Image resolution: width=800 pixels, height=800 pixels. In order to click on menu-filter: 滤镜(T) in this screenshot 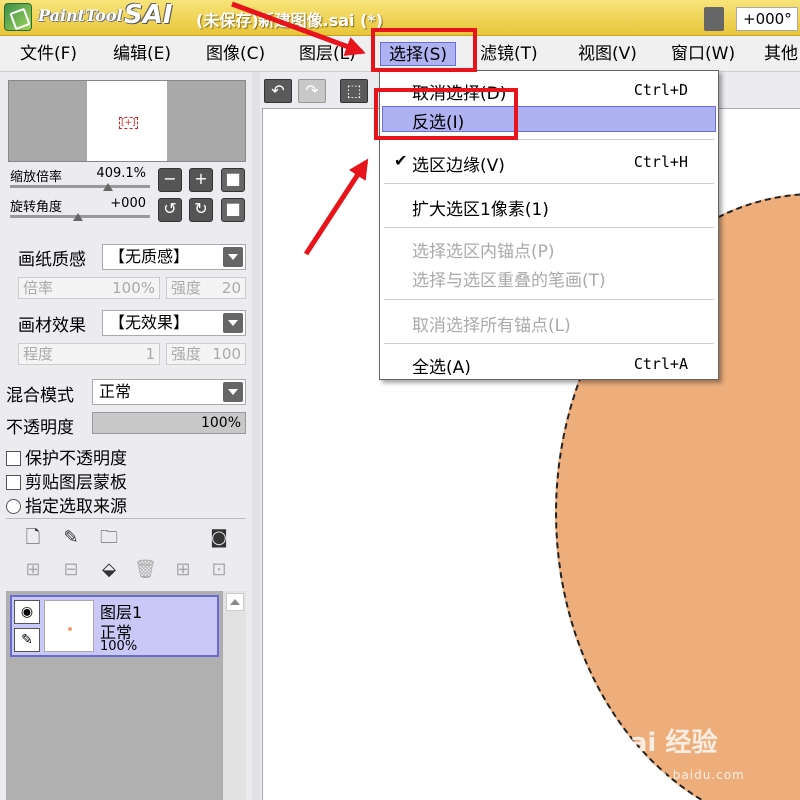, I will do `click(509, 54)`.